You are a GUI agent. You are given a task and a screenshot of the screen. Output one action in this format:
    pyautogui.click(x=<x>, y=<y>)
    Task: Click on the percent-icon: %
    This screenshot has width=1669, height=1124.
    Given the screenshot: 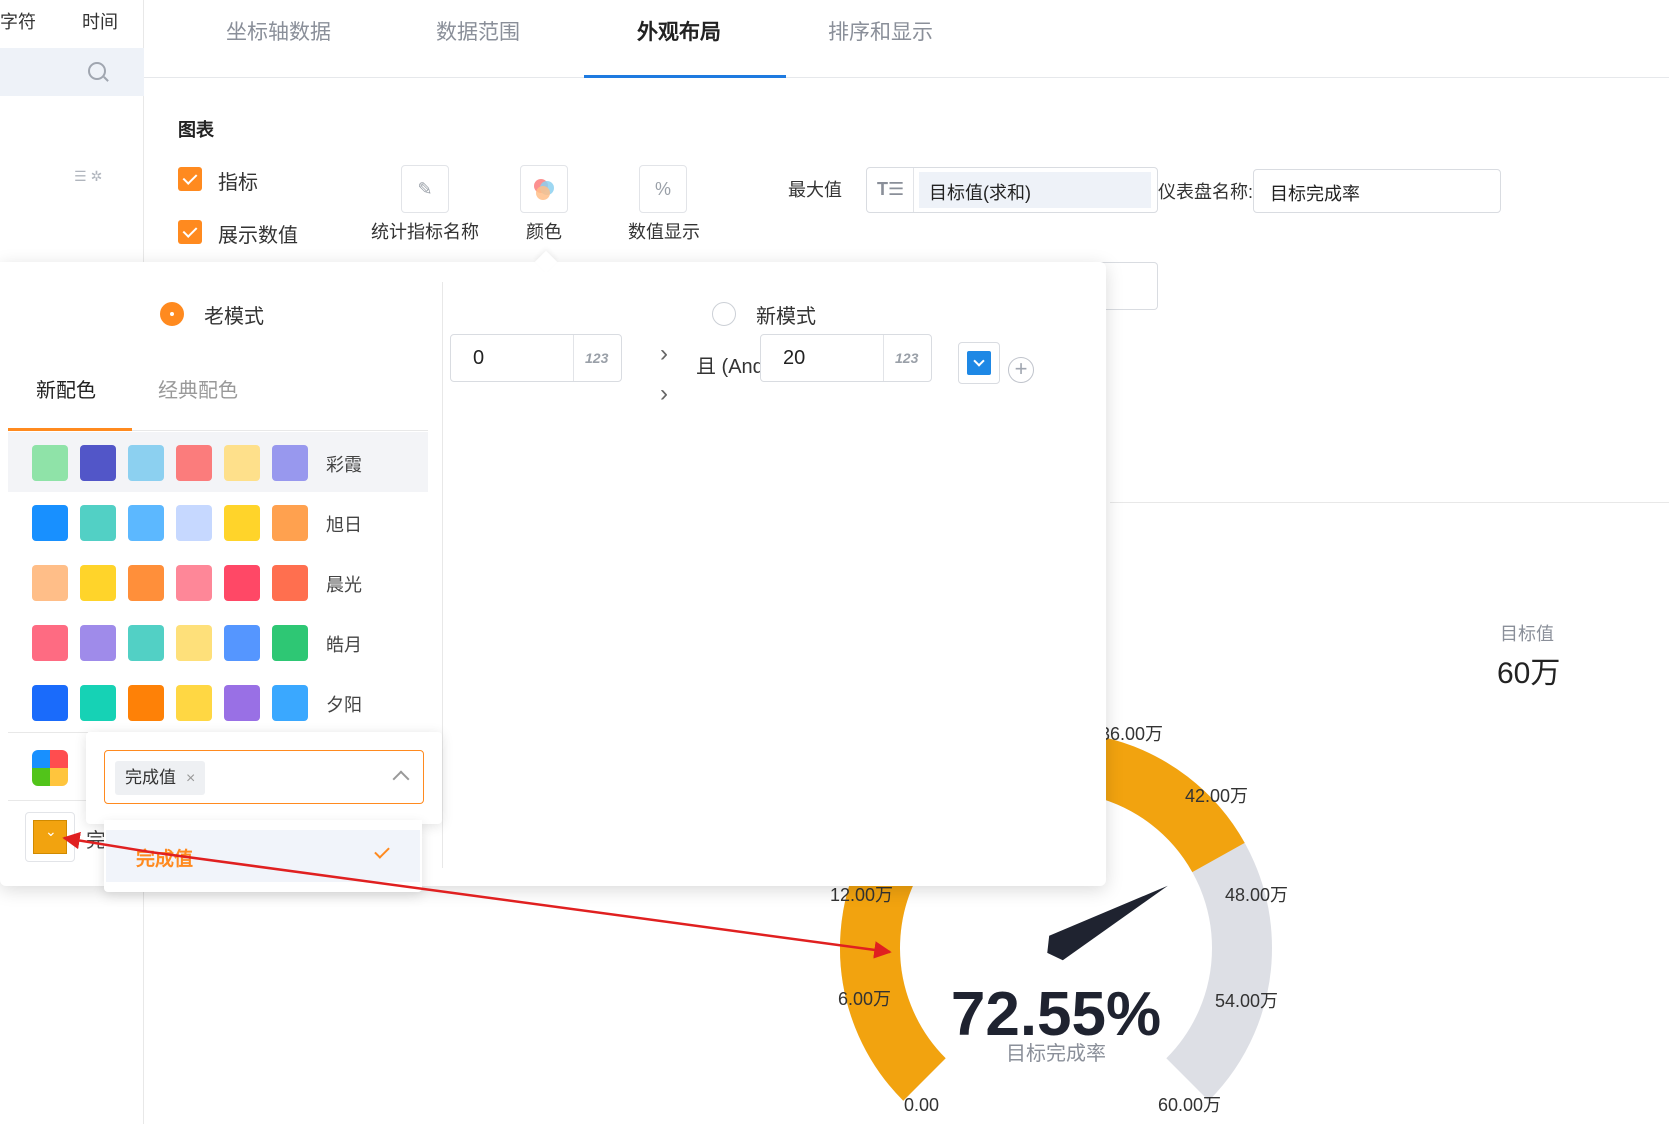 What is the action you would take?
    pyautogui.click(x=662, y=188)
    